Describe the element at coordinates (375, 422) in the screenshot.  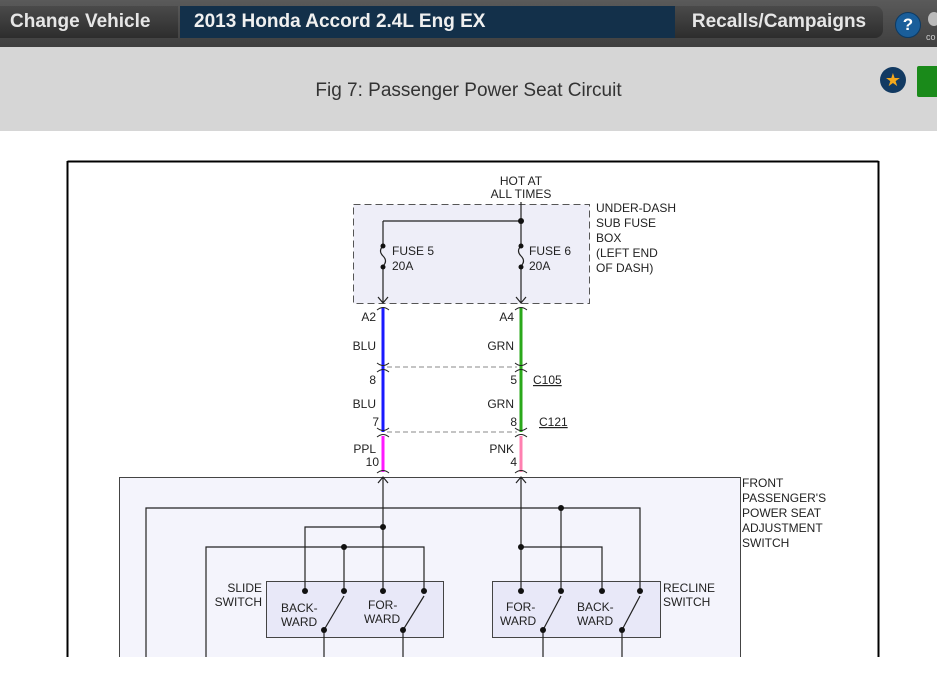
I see `diagram-label: 7` at that location.